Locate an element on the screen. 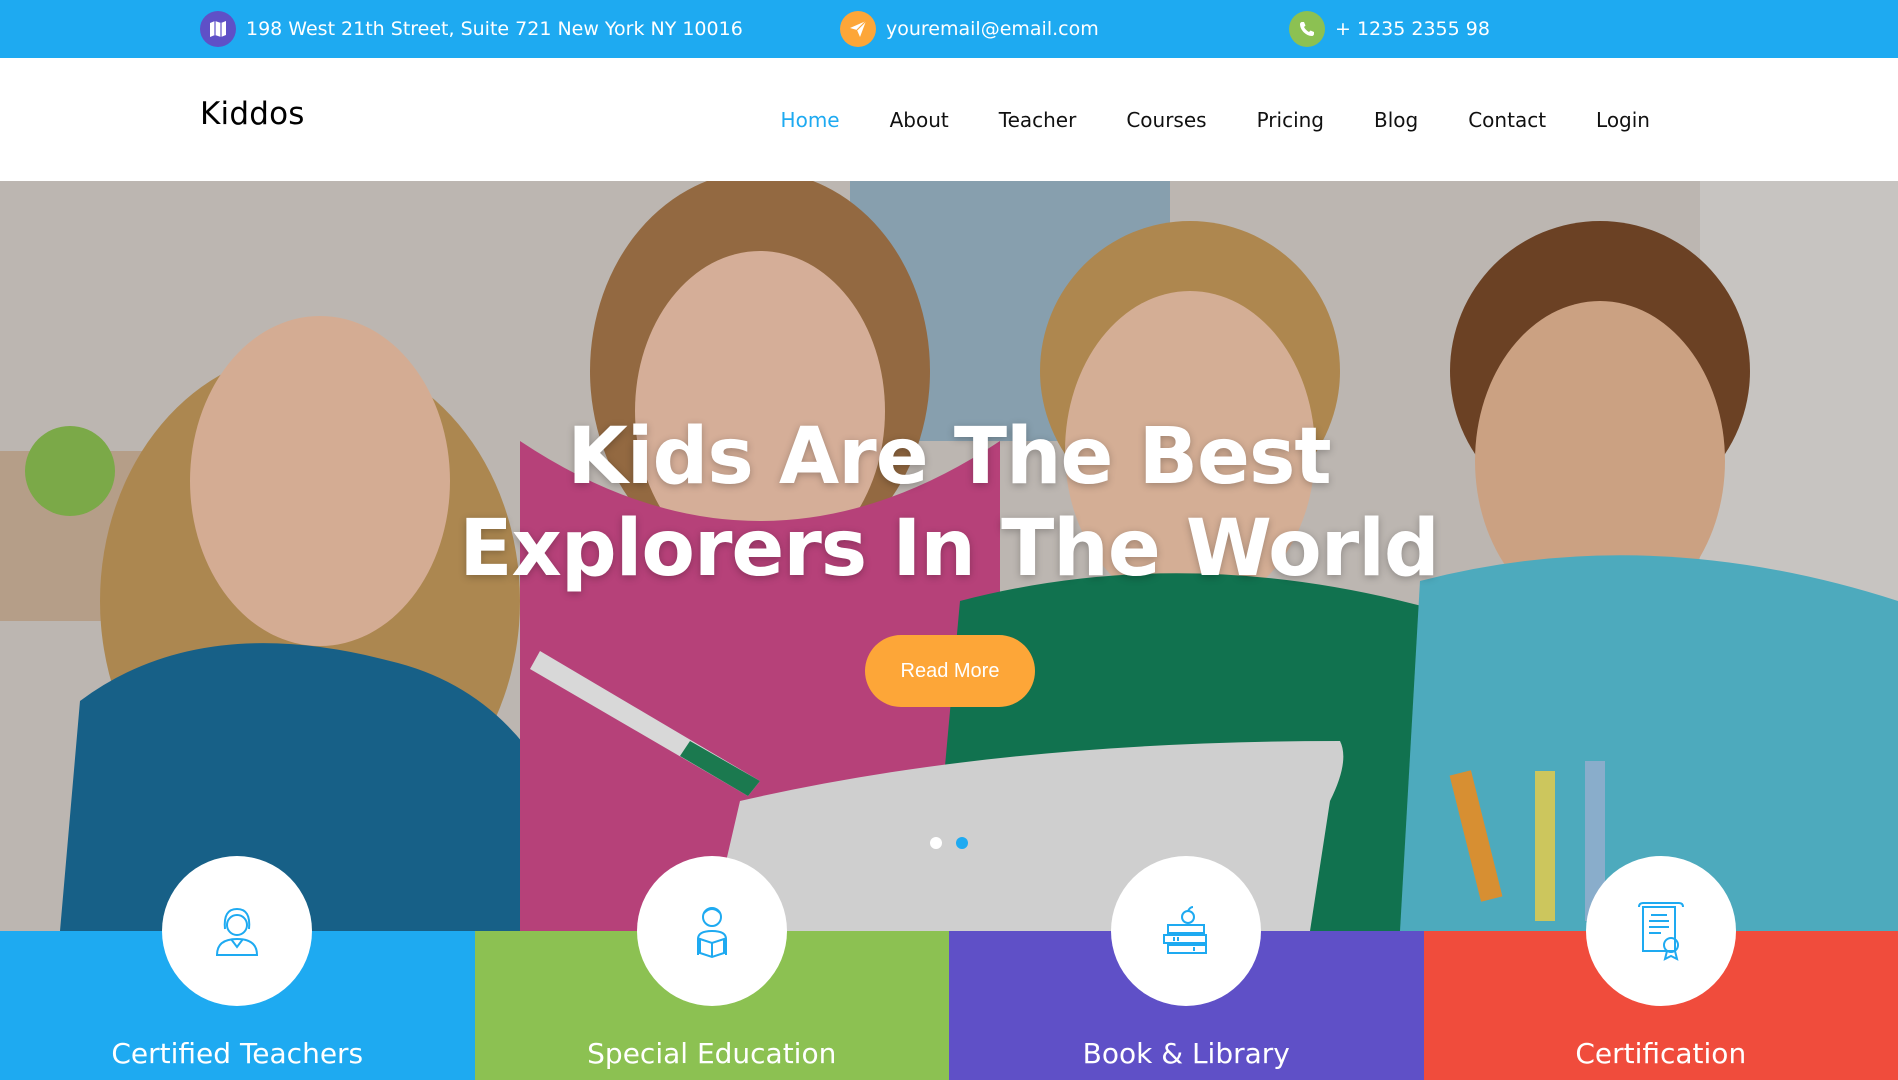 Image resolution: width=1898 pixels, height=1080 pixels. nav-item-pricing: Pricing is located at coordinates (1290, 120).